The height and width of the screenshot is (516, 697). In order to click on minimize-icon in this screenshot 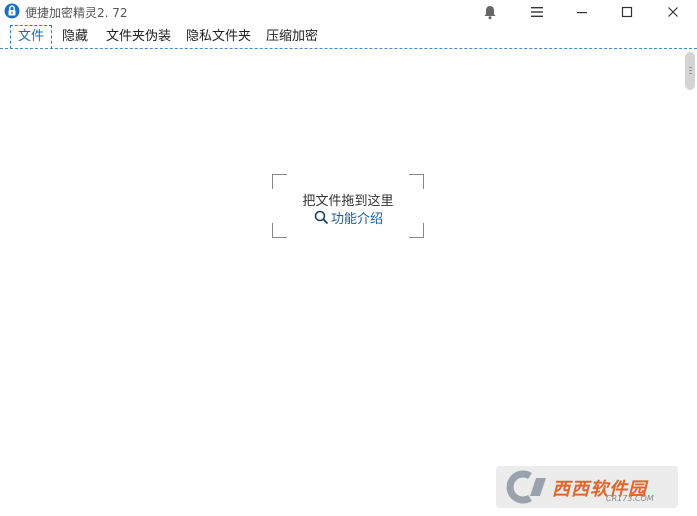, I will do `click(582, 13)`.